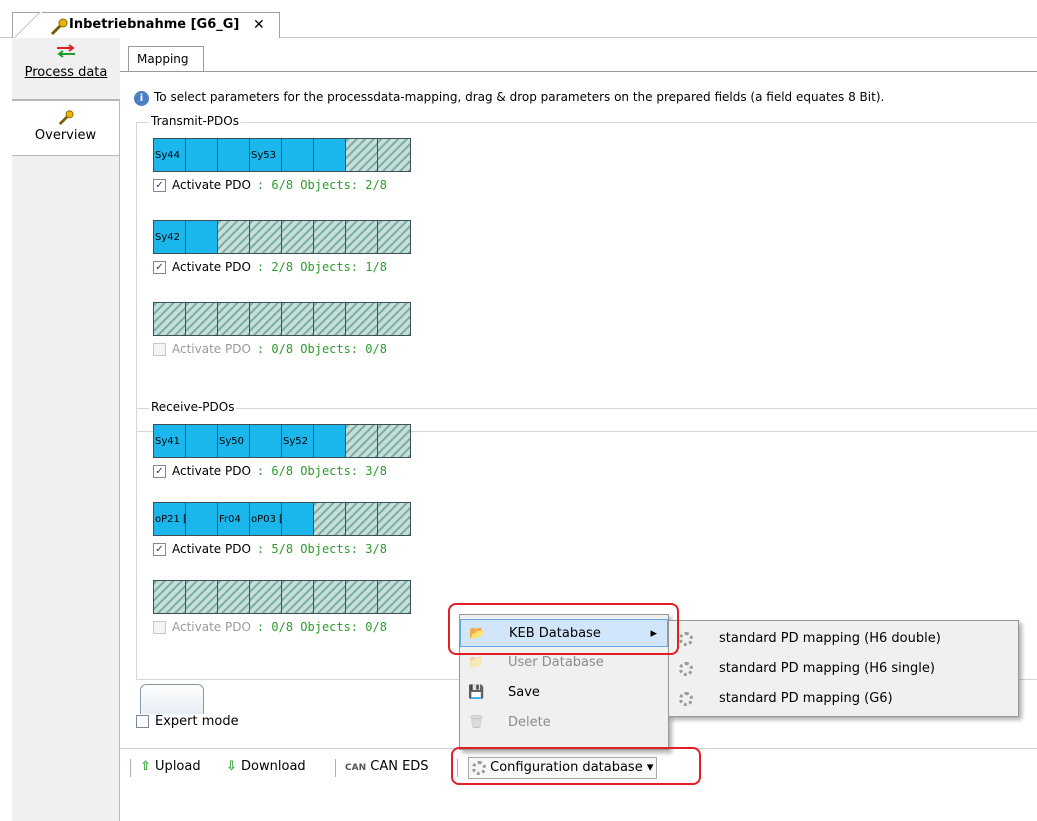 The image size is (1037, 821). I want to click on pdo-field: Sy41, so click(170, 441).